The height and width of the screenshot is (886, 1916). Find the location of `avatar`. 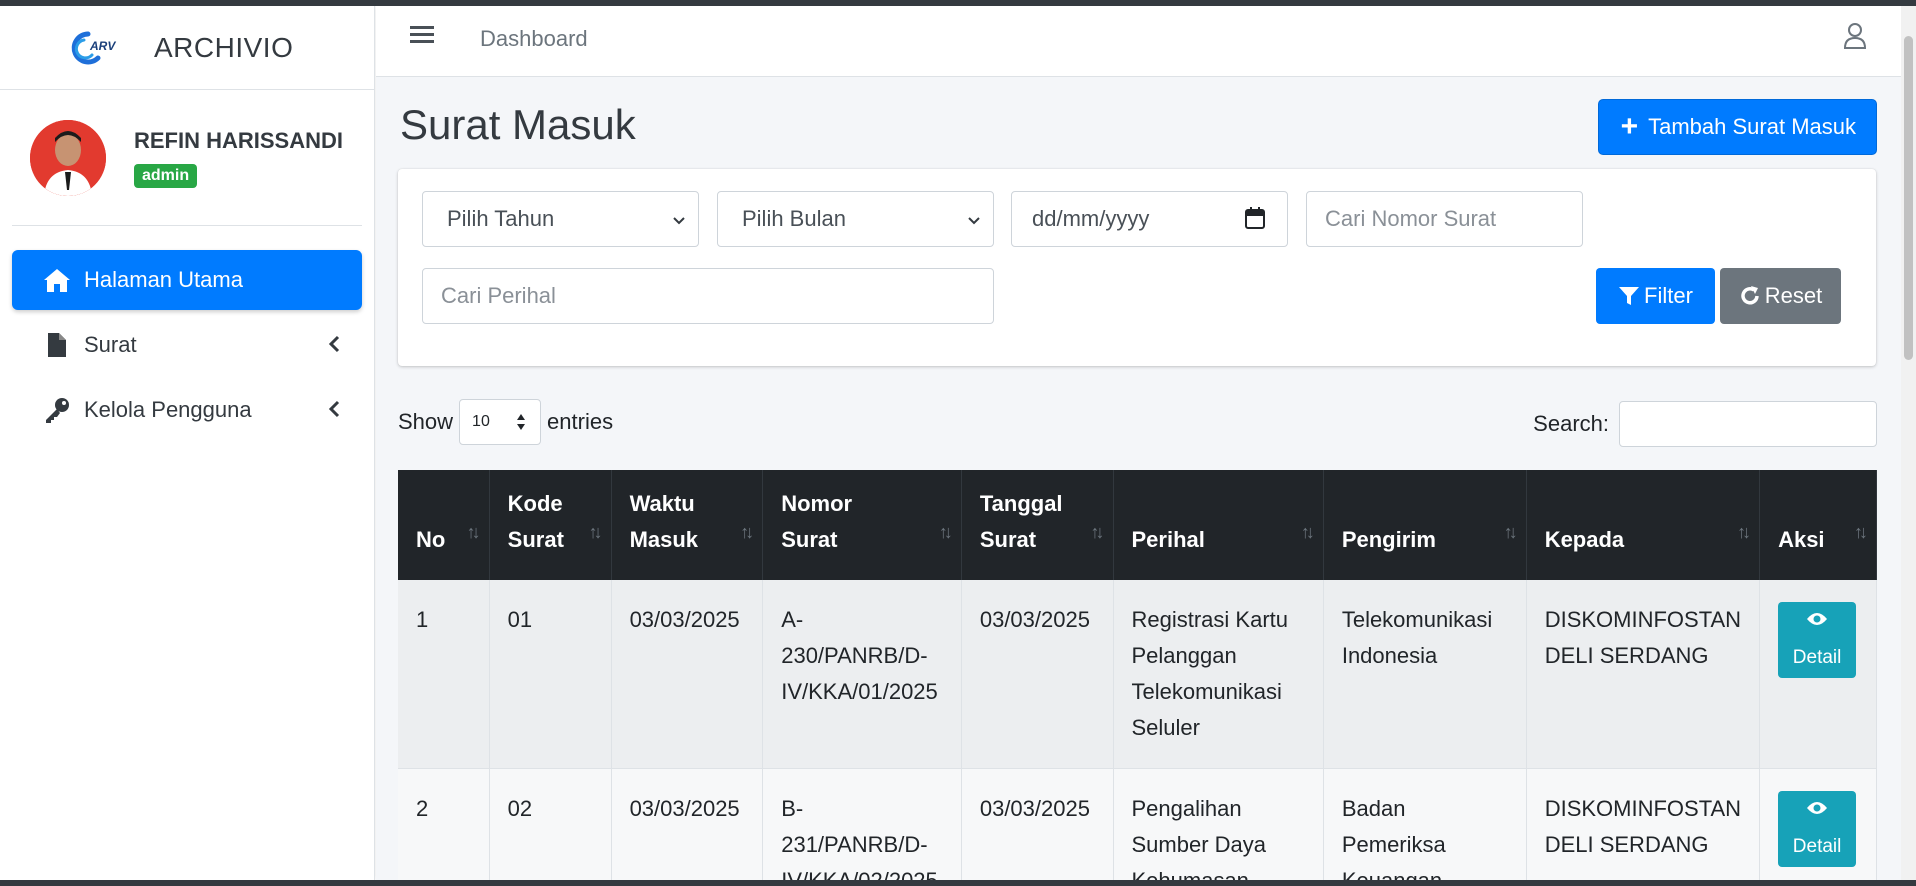

avatar is located at coordinates (68, 157).